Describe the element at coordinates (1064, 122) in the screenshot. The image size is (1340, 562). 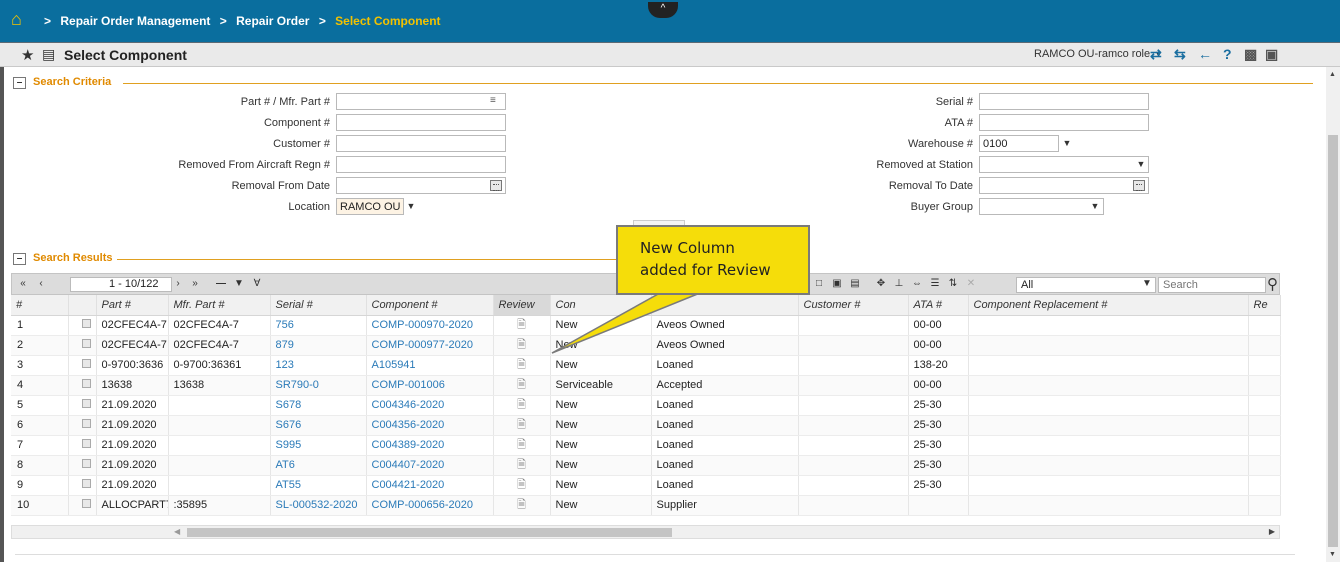
I see `ata-input` at that location.